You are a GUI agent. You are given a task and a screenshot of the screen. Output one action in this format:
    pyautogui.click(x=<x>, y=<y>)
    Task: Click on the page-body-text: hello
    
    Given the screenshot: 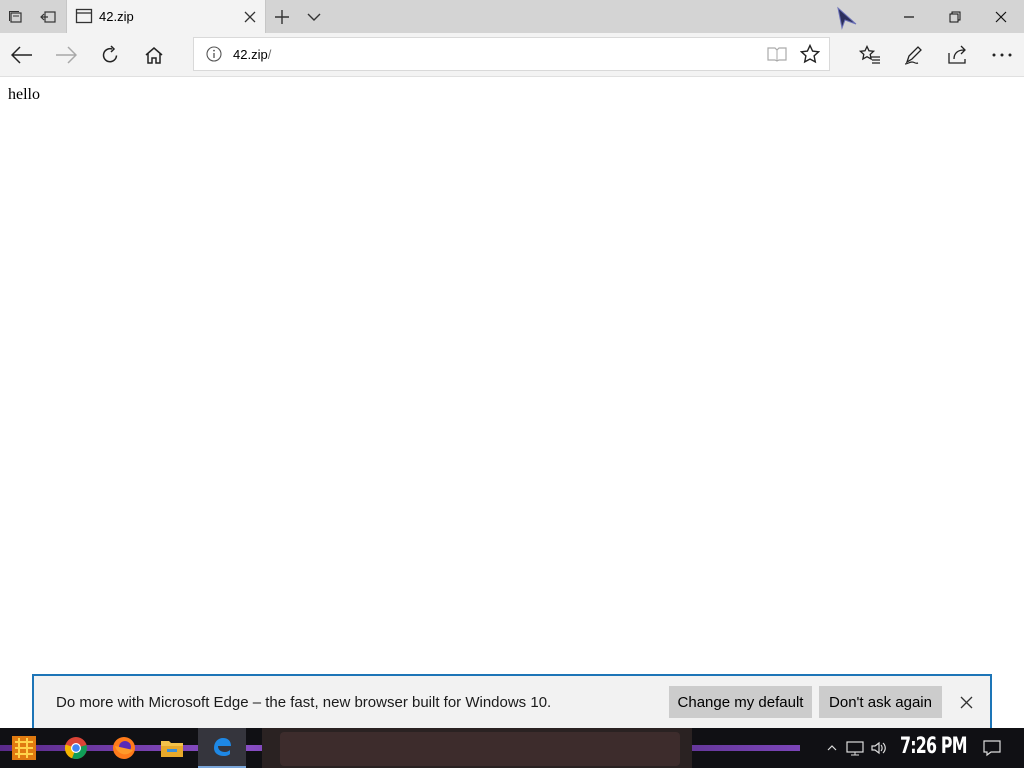 What is the action you would take?
    pyautogui.click(x=24, y=94)
    